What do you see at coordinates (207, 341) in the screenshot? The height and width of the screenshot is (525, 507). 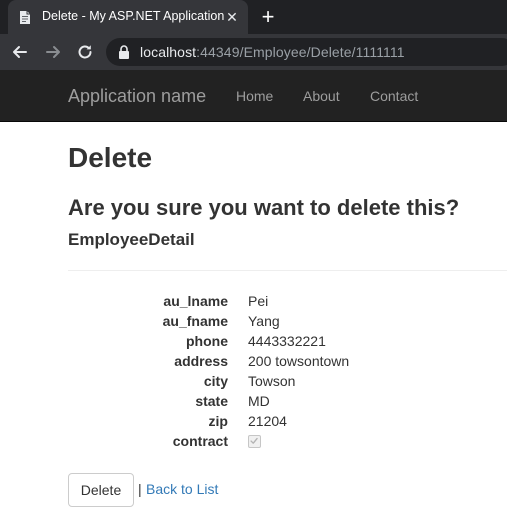 I see `label-phone: phone` at bounding box center [207, 341].